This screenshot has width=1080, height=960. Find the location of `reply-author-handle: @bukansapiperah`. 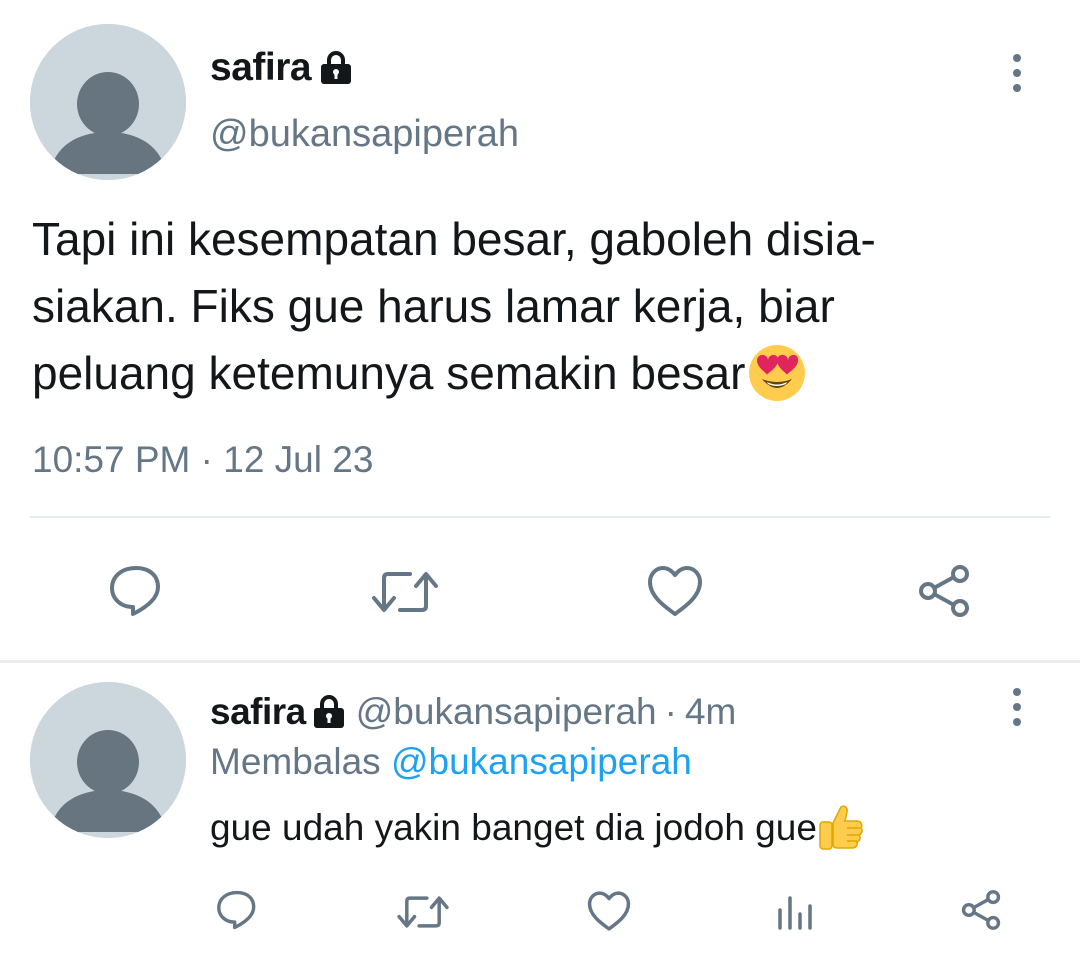

reply-author-handle: @bukansapiperah is located at coordinates (506, 712).